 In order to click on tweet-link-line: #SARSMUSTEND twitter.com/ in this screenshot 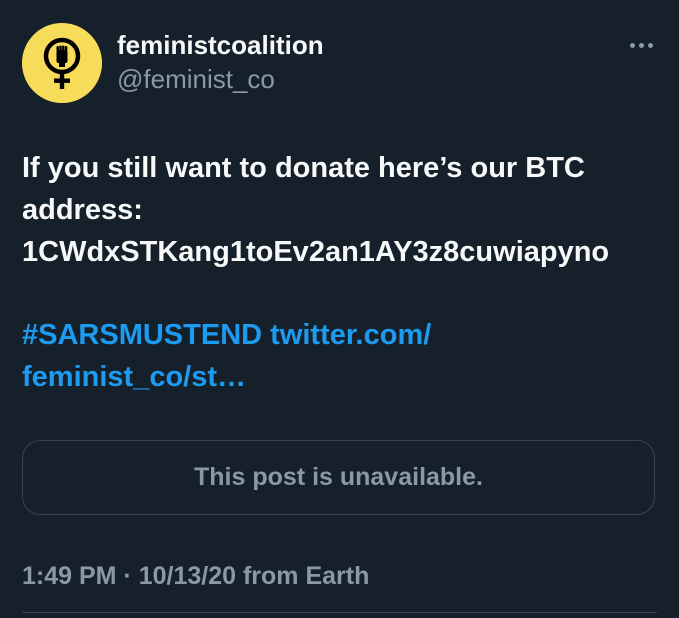, I will do `click(342, 335)`.